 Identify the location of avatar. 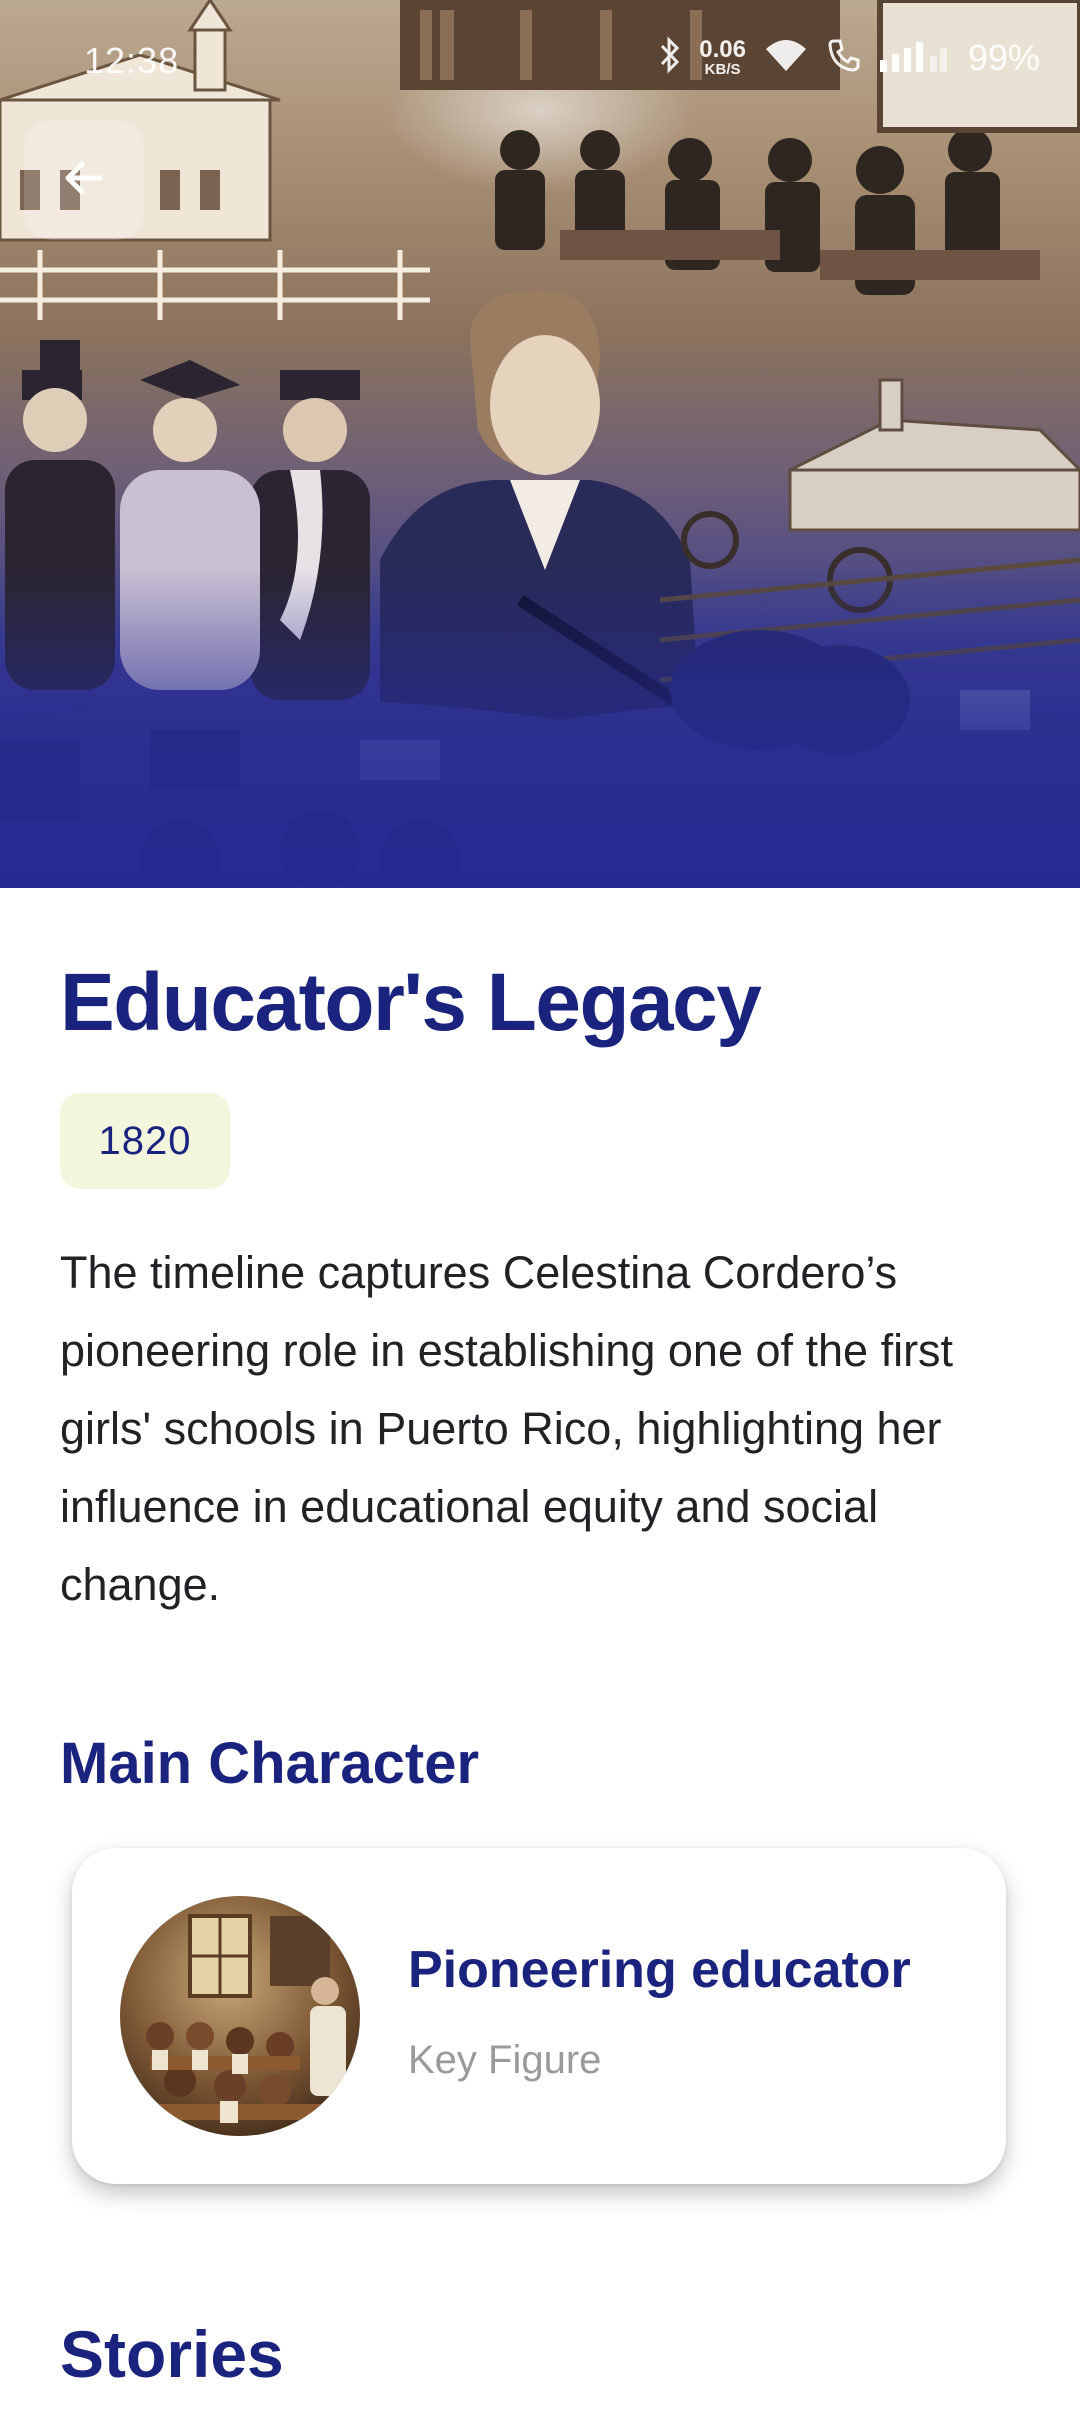
(240, 2016).